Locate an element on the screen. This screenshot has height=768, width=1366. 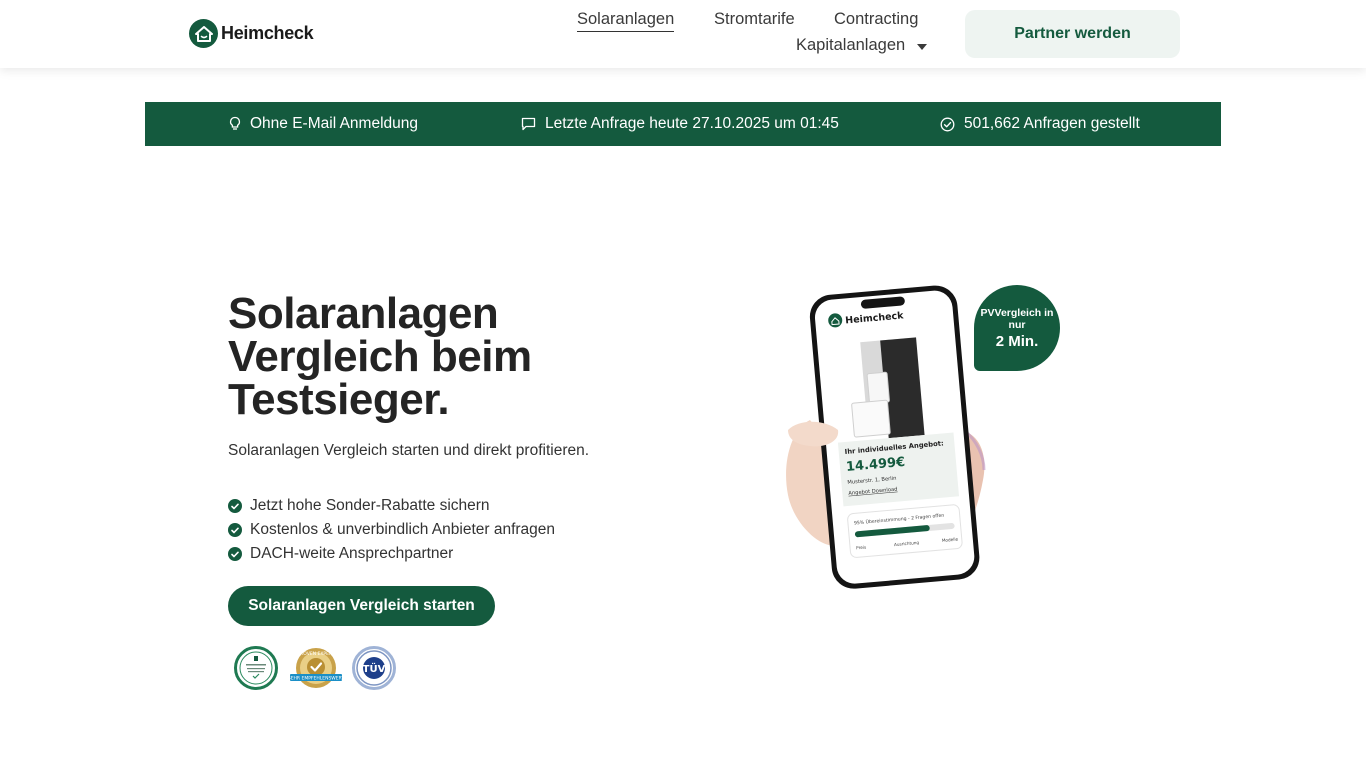
tuv-text: TÜV is located at coordinates (374, 668).